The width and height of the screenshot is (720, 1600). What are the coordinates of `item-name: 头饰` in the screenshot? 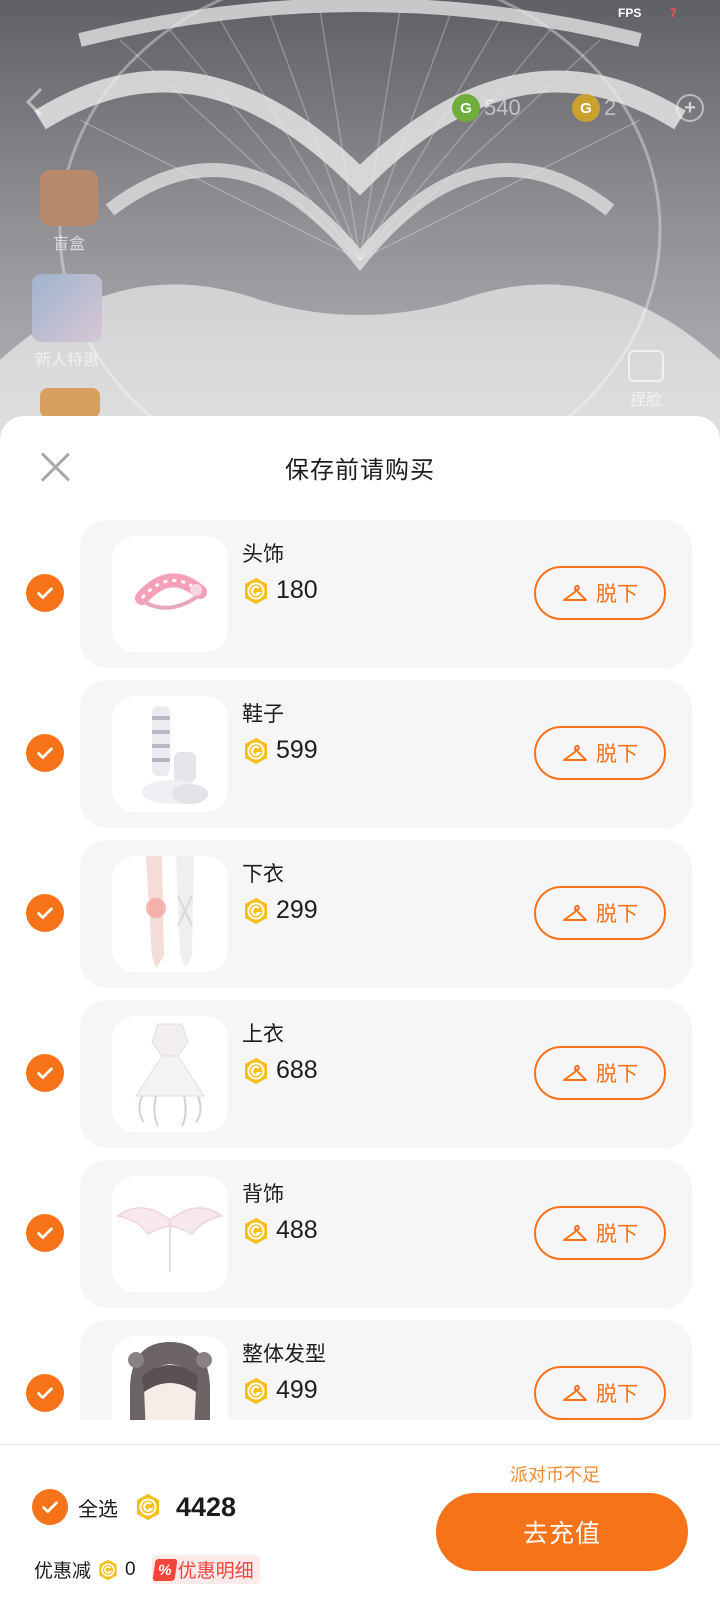 It's located at (263, 554).